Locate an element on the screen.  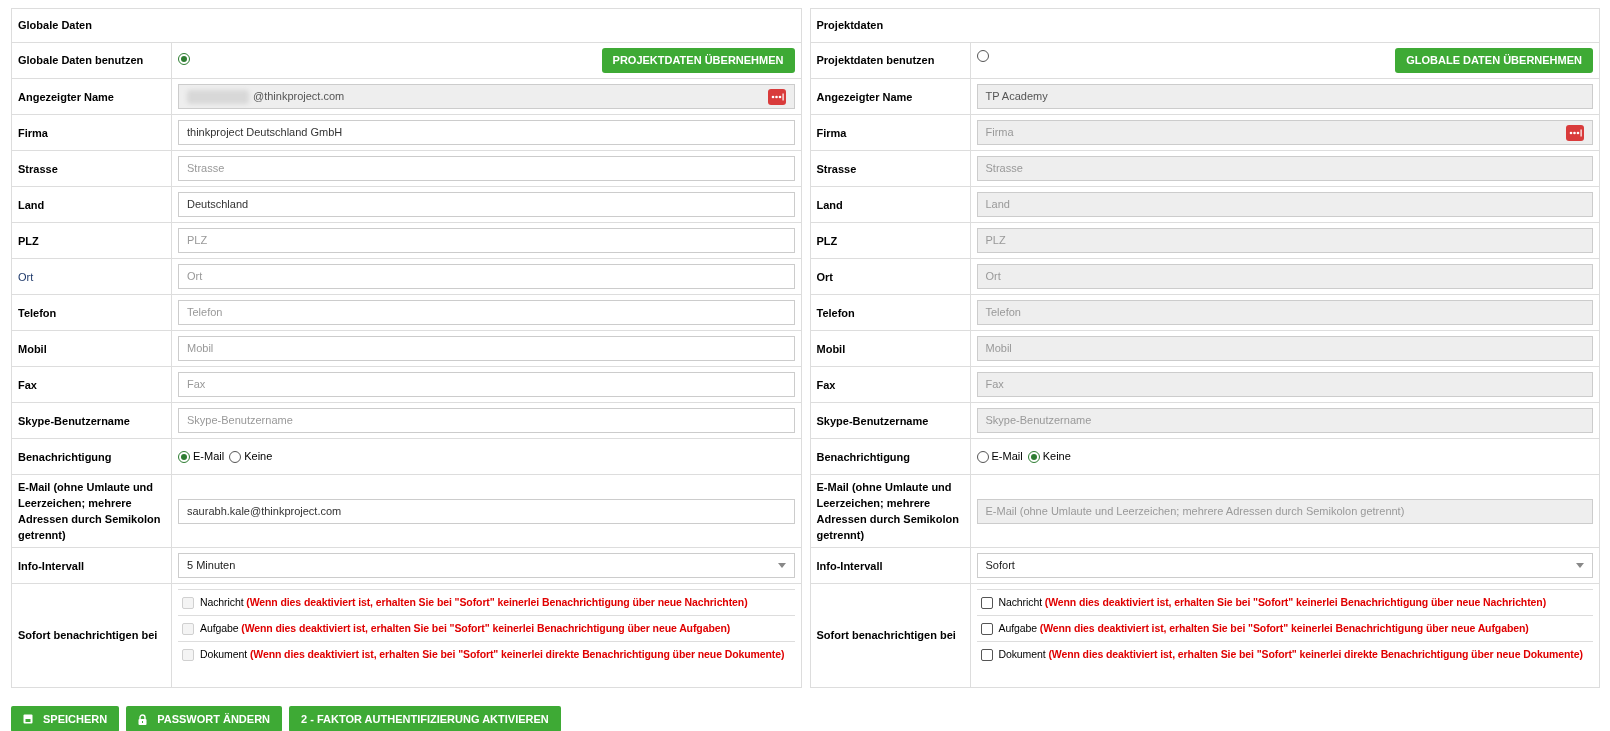
interval-select: 5 Minuten is located at coordinates (486, 565).